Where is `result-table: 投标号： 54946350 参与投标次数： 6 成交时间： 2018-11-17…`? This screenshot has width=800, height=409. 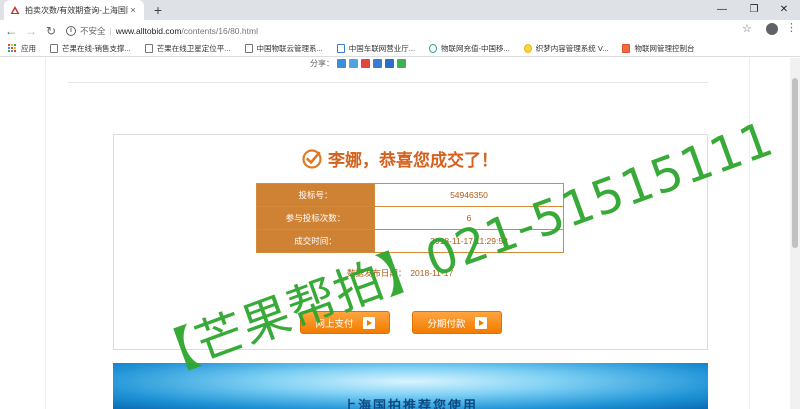 result-table: 投标号： 54946350 参与投标次数： 6 成交时间： 2018-11-17… is located at coordinates (410, 218).